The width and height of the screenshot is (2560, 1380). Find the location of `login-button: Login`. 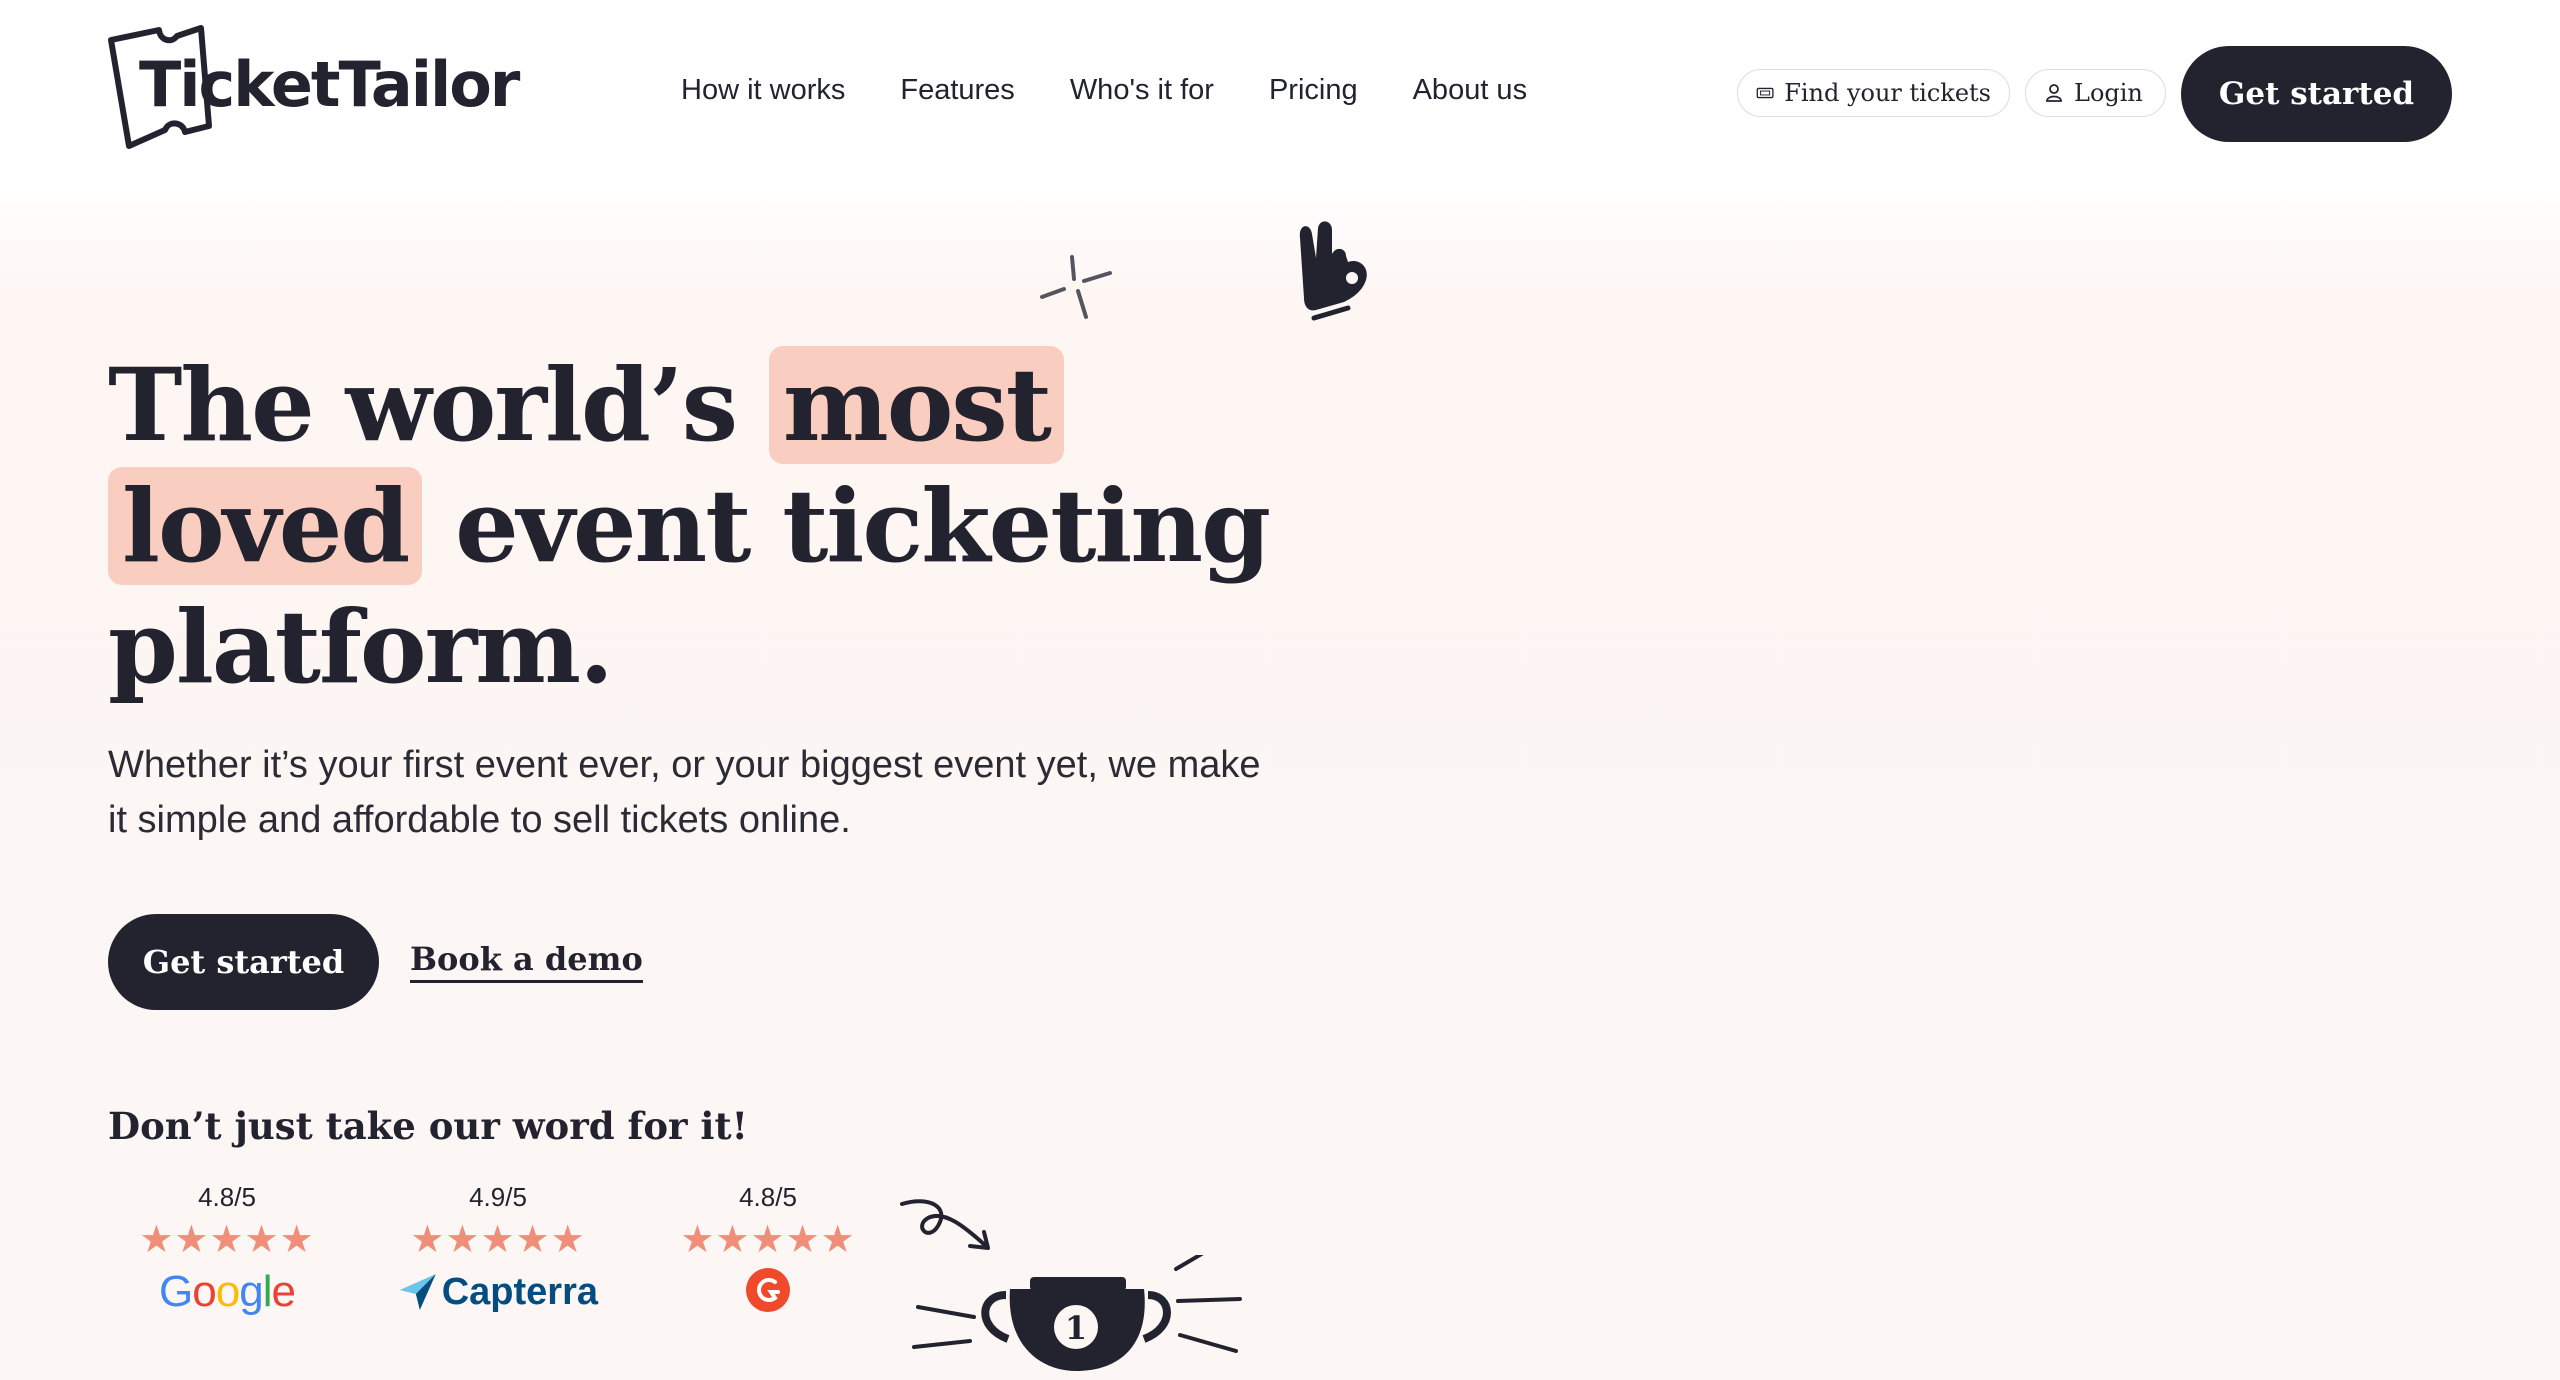

login-button: Login is located at coordinates (2095, 93).